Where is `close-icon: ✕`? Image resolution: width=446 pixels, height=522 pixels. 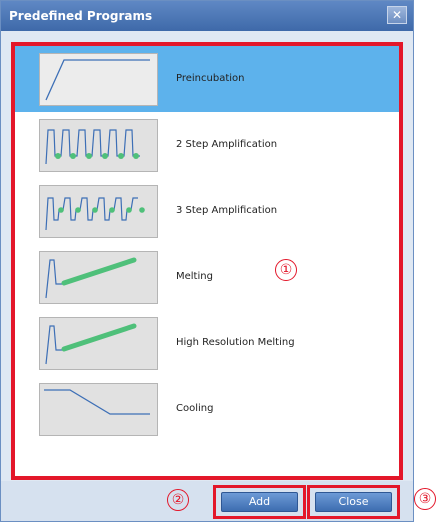
close-icon: ✕ is located at coordinates (397, 15).